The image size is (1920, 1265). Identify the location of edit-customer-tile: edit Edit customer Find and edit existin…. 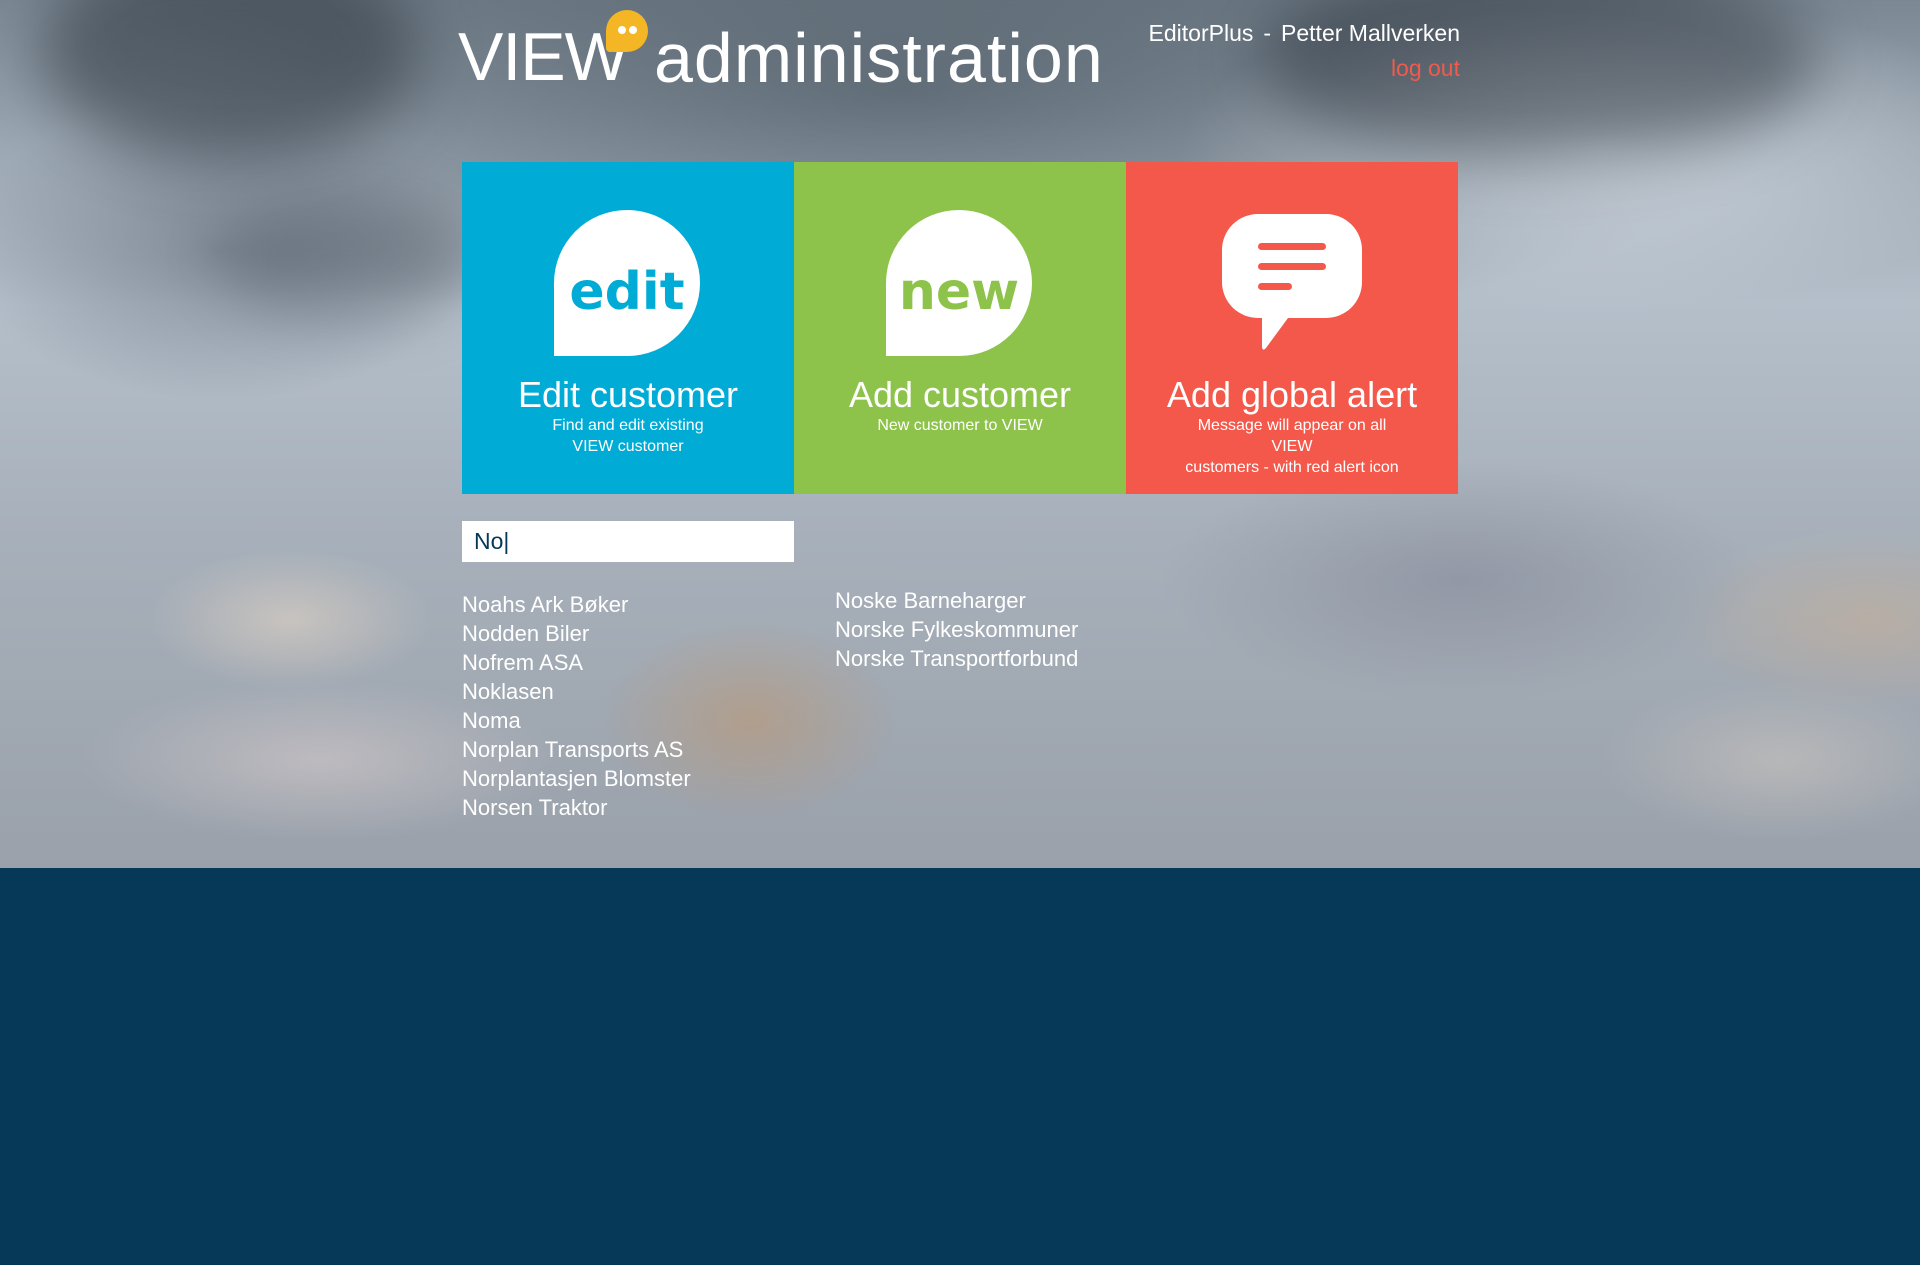
(628, 328).